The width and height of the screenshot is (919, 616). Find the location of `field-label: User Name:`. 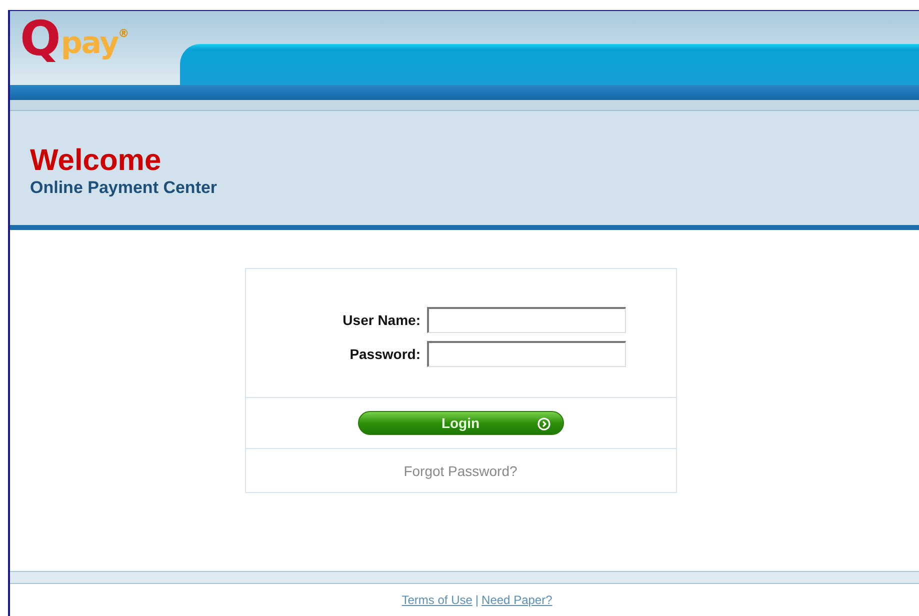

field-label: User Name: is located at coordinates (381, 320).